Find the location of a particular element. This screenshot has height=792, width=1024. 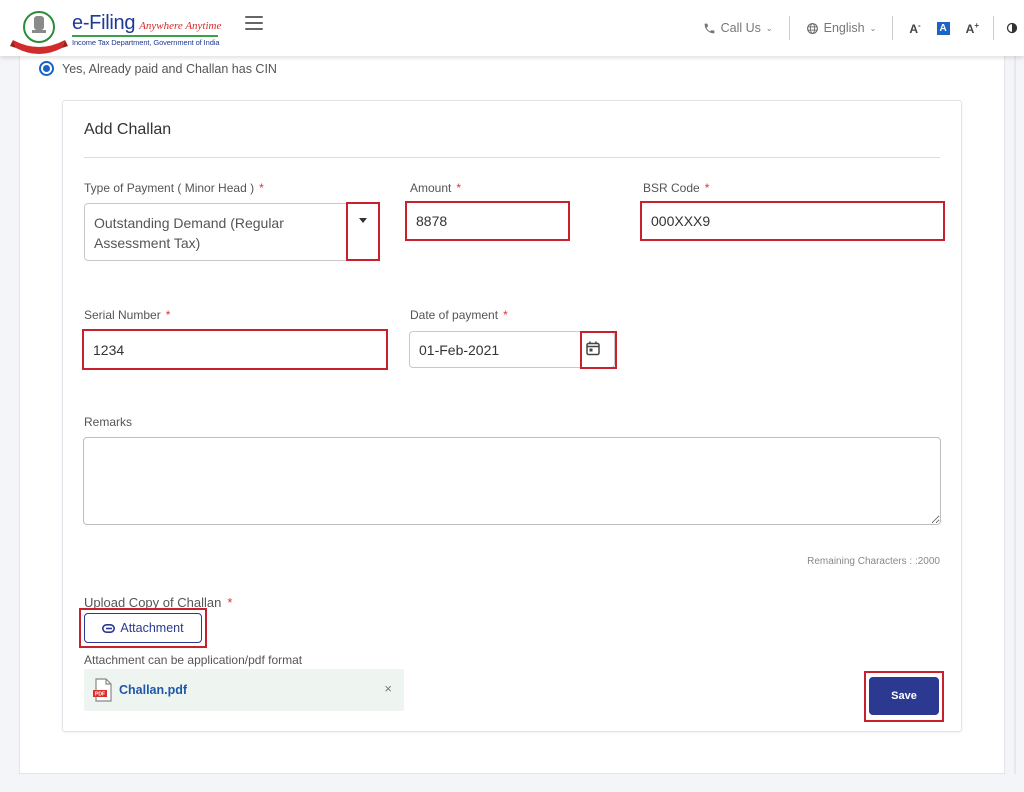

brand-name: e-Filing is located at coordinates (104, 23).